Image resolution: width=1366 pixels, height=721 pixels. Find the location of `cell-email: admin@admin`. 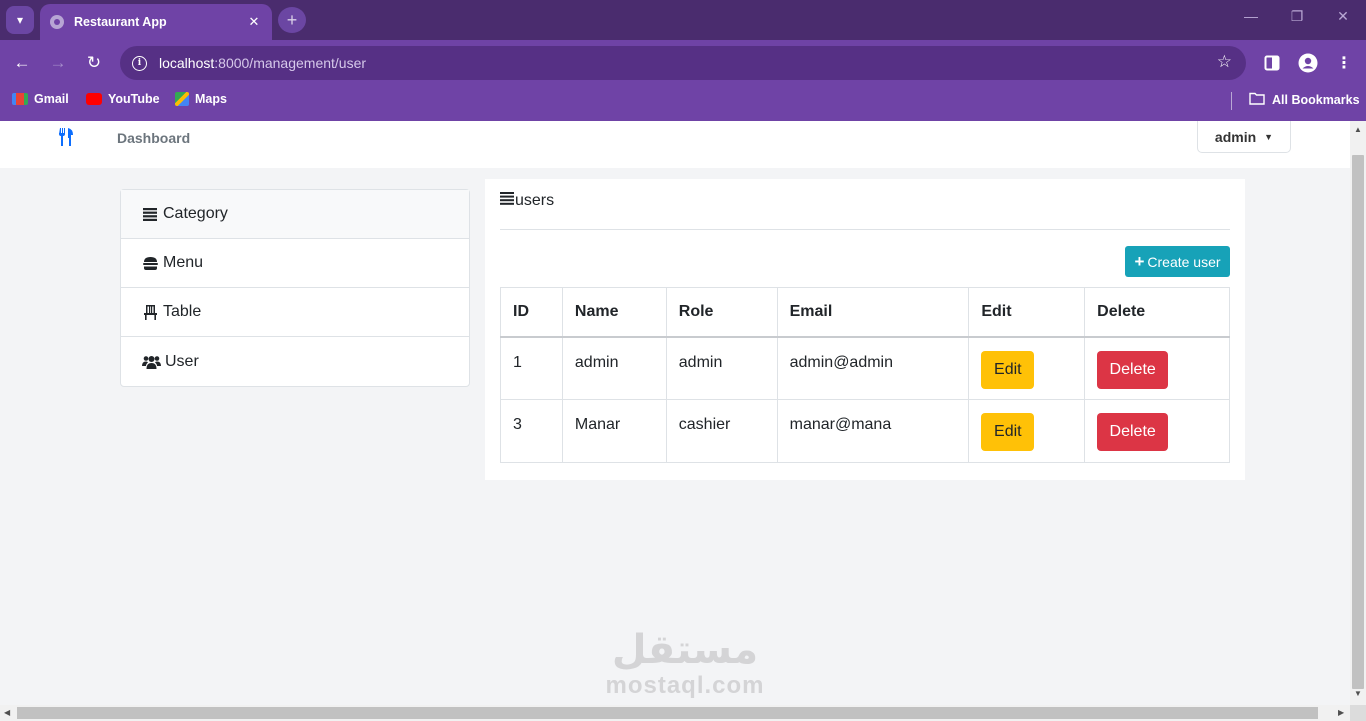

cell-email: admin@admin is located at coordinates (873, 368).